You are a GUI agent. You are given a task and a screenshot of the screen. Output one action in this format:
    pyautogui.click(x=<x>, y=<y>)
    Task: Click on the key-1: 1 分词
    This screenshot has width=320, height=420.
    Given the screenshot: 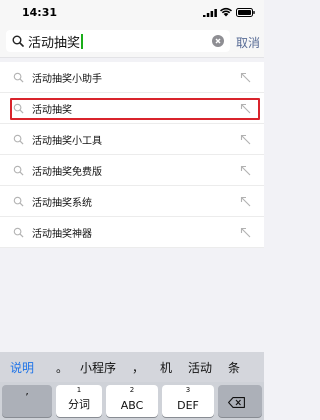 What is the action you would take?
    pyautogui.click(x=79, y=401)
    